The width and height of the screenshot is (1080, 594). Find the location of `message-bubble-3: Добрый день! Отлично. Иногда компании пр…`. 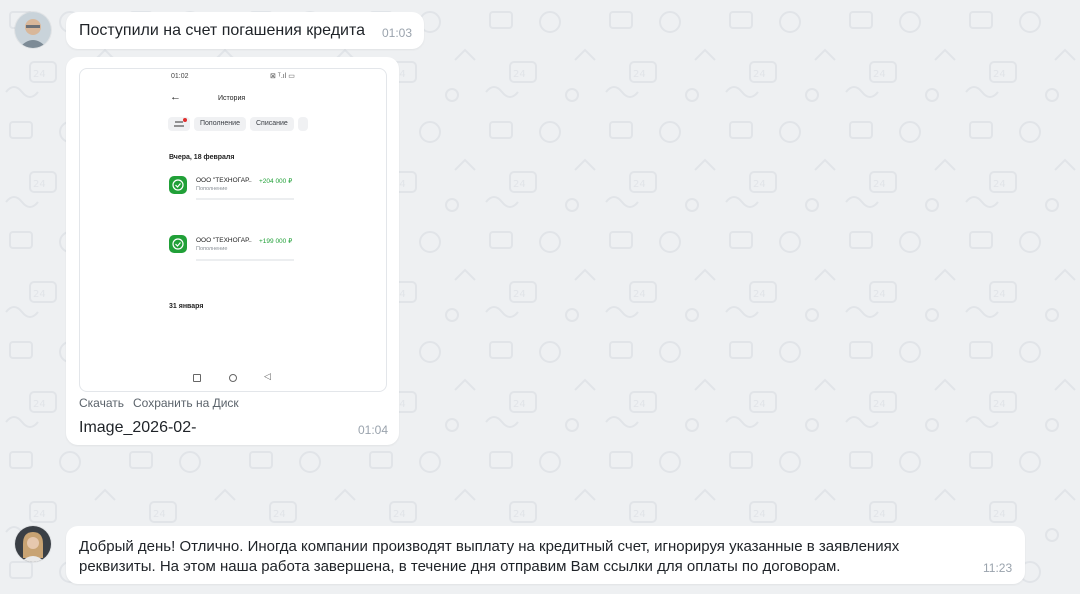

message-bubble-3: Добрый день! Отлично. Иногда компании пр… is located at coordinates (545, 555).